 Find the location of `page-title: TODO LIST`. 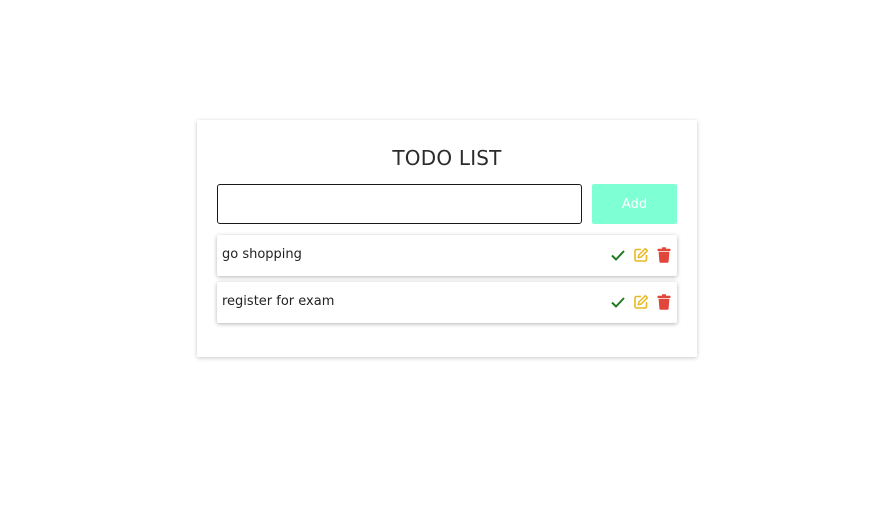

page-title: TODO LIST is located at coordinates (447, 158).